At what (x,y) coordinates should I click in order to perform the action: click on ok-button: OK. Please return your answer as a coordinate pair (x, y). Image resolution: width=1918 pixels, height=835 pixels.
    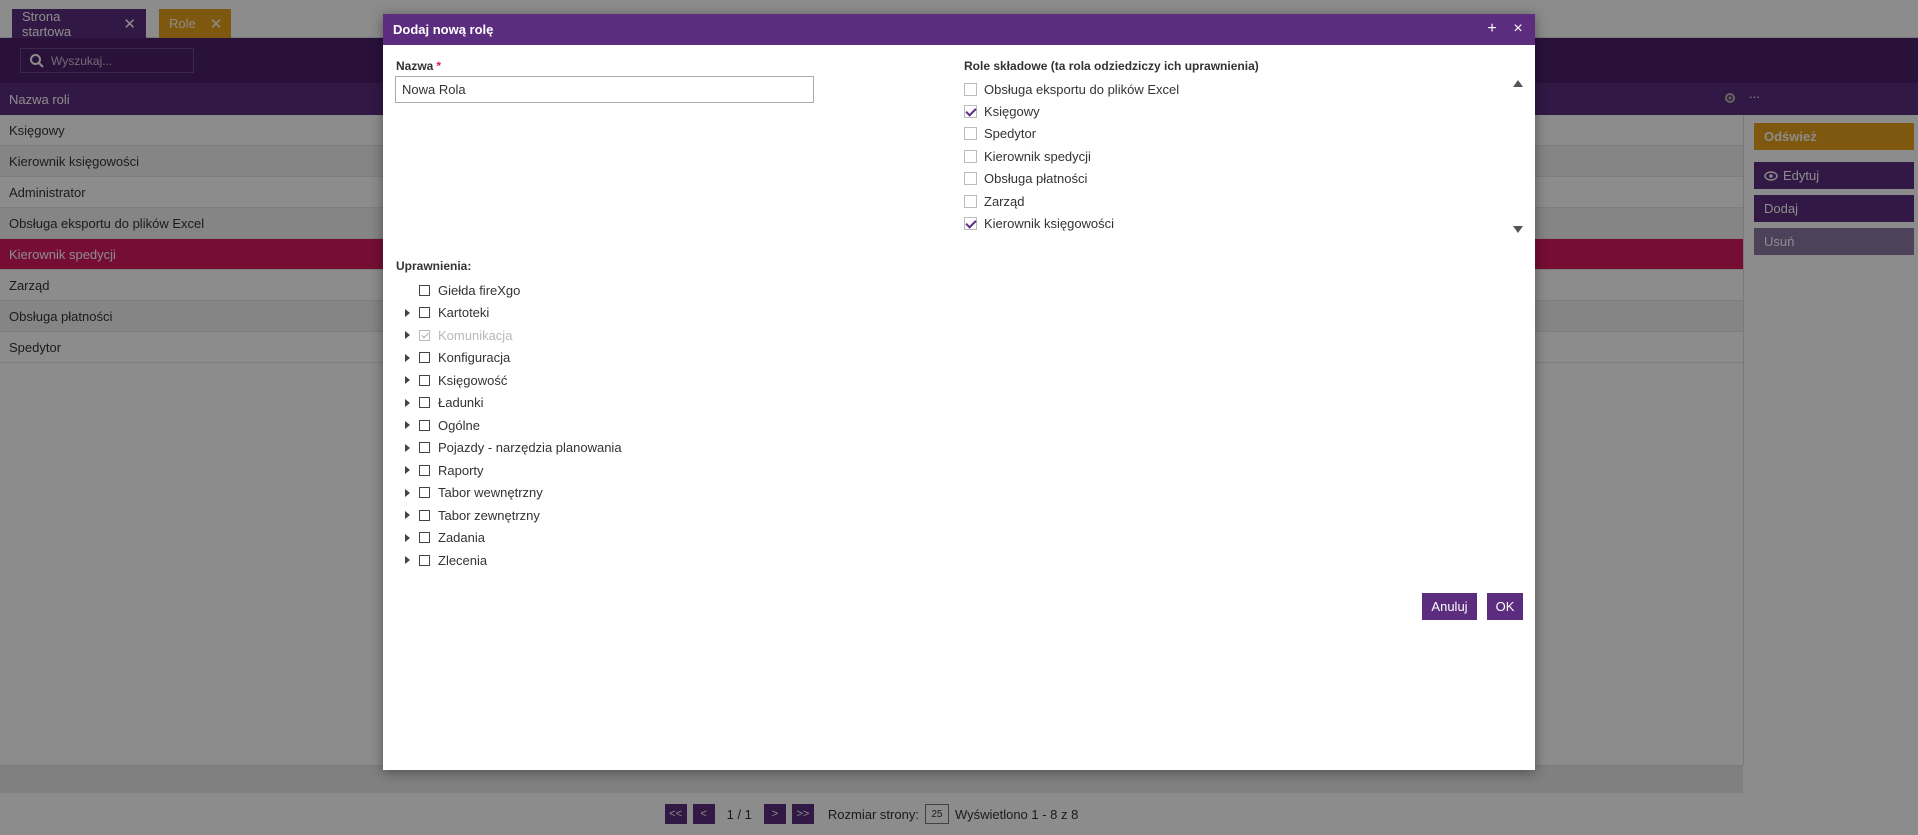
    Looking at the image, I should click on (1505, 606).